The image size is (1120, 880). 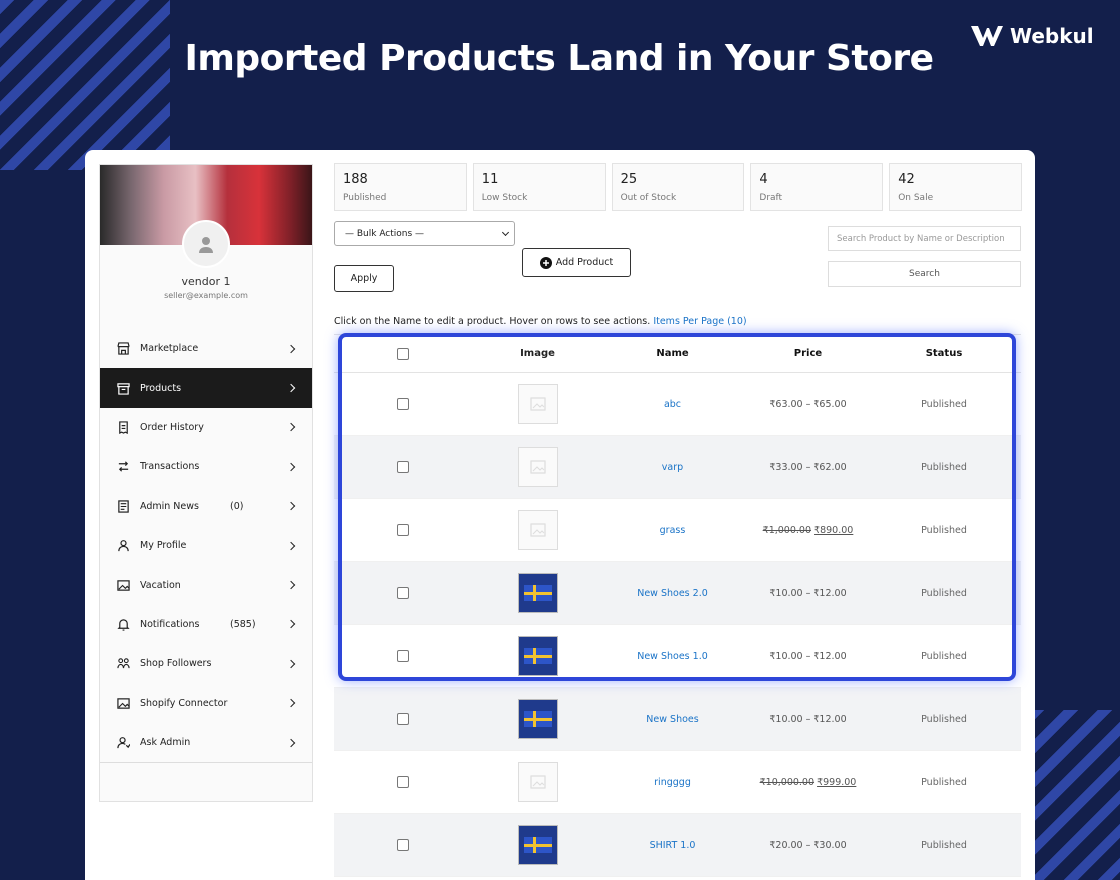 What do you see at coordinates (808, 353) in the screenshot?
I see `header-price: Price` at bounding box center [808, 353].